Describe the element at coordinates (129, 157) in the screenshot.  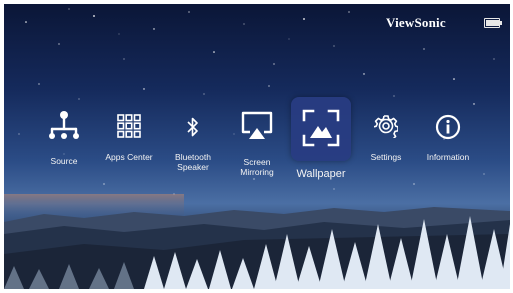
I see `menu-label: Apps Center` at that location.